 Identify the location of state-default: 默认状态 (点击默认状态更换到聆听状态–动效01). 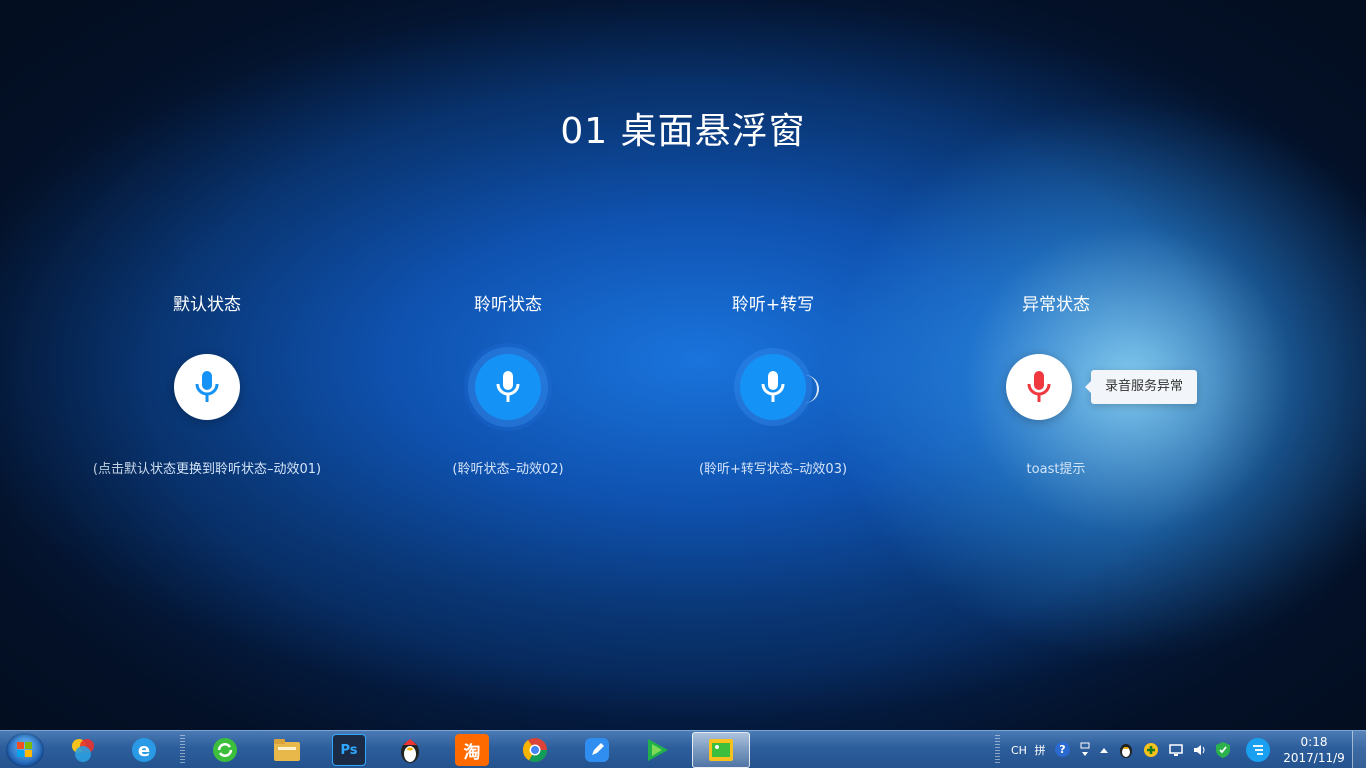
(207, 384).